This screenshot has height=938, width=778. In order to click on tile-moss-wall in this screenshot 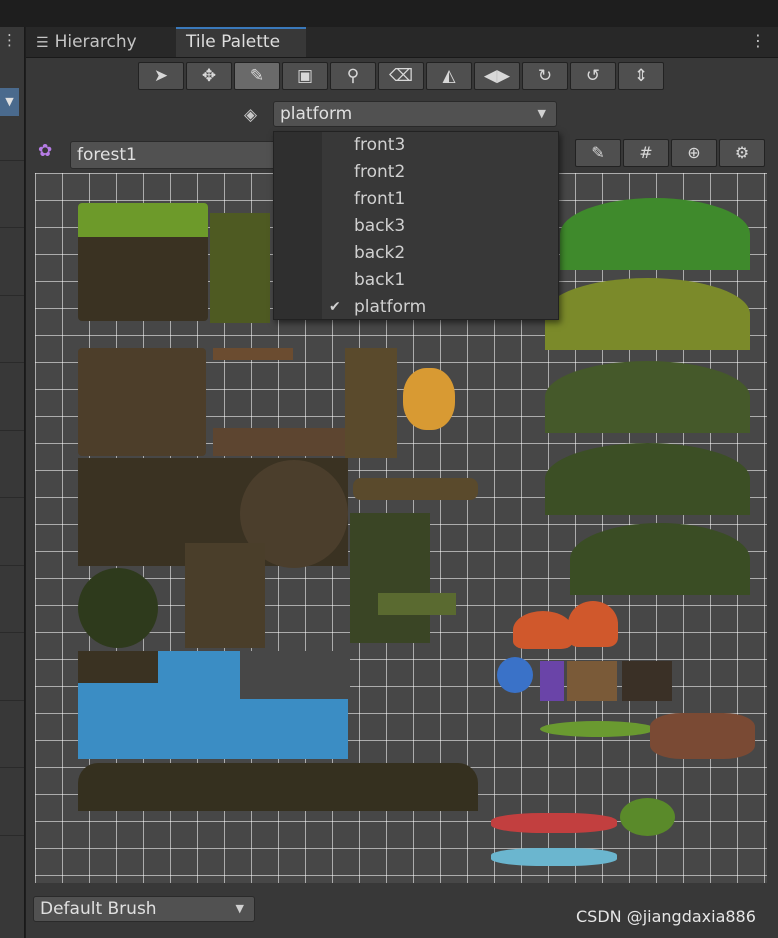, I will do `click(390, 578)`.